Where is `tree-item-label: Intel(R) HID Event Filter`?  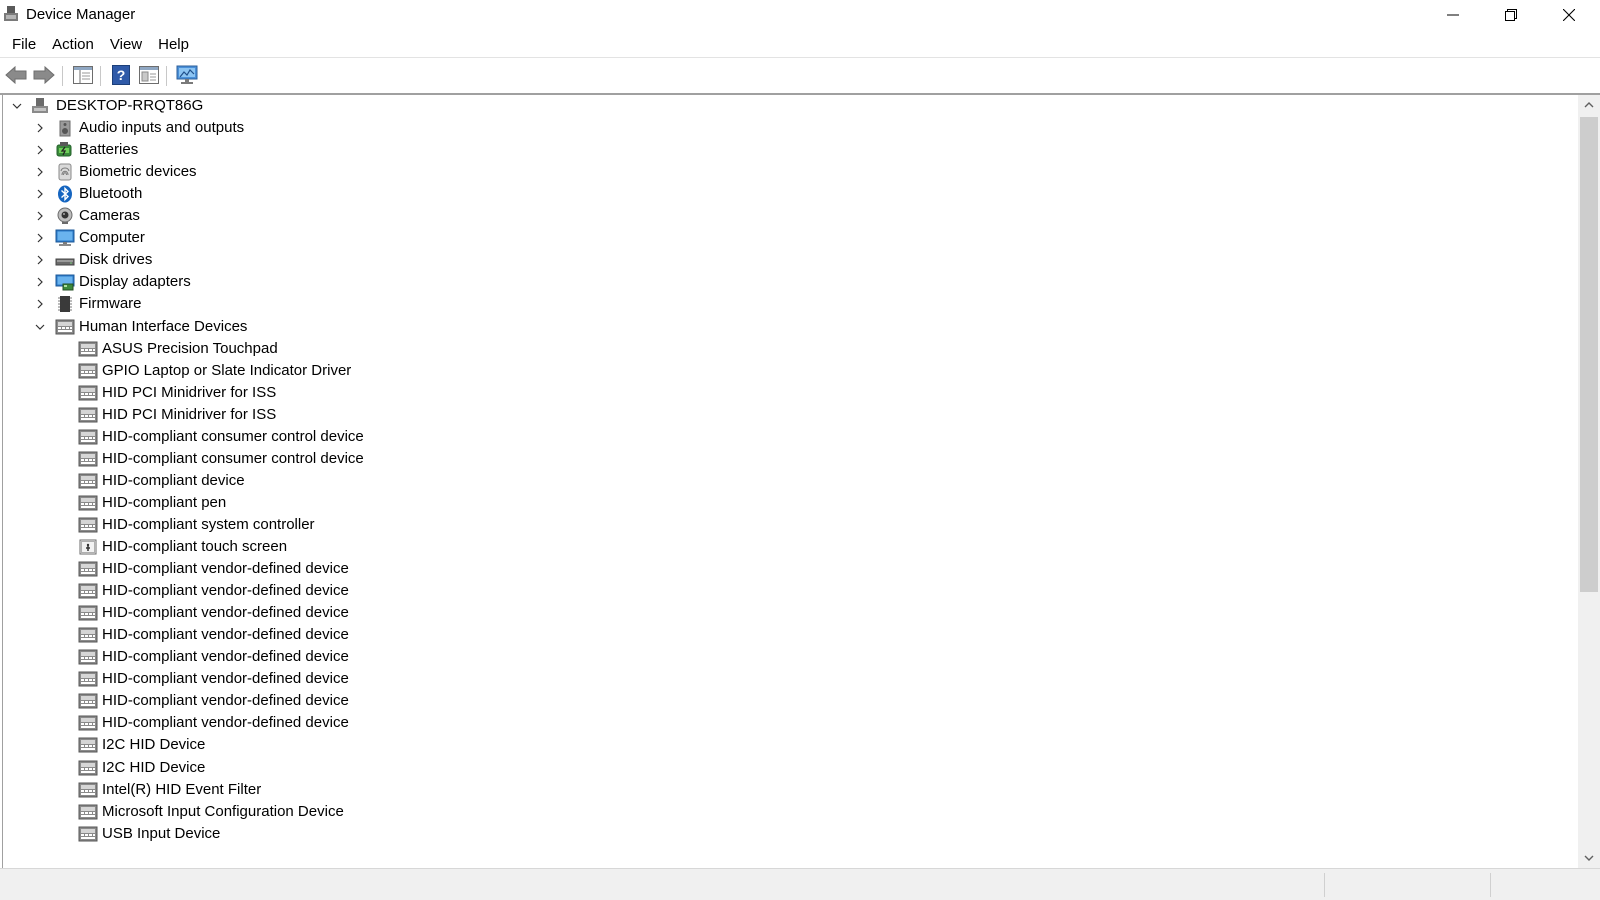 tree-item-label: Intel(R) HID Event Filter is located at coordinates (182, 789).